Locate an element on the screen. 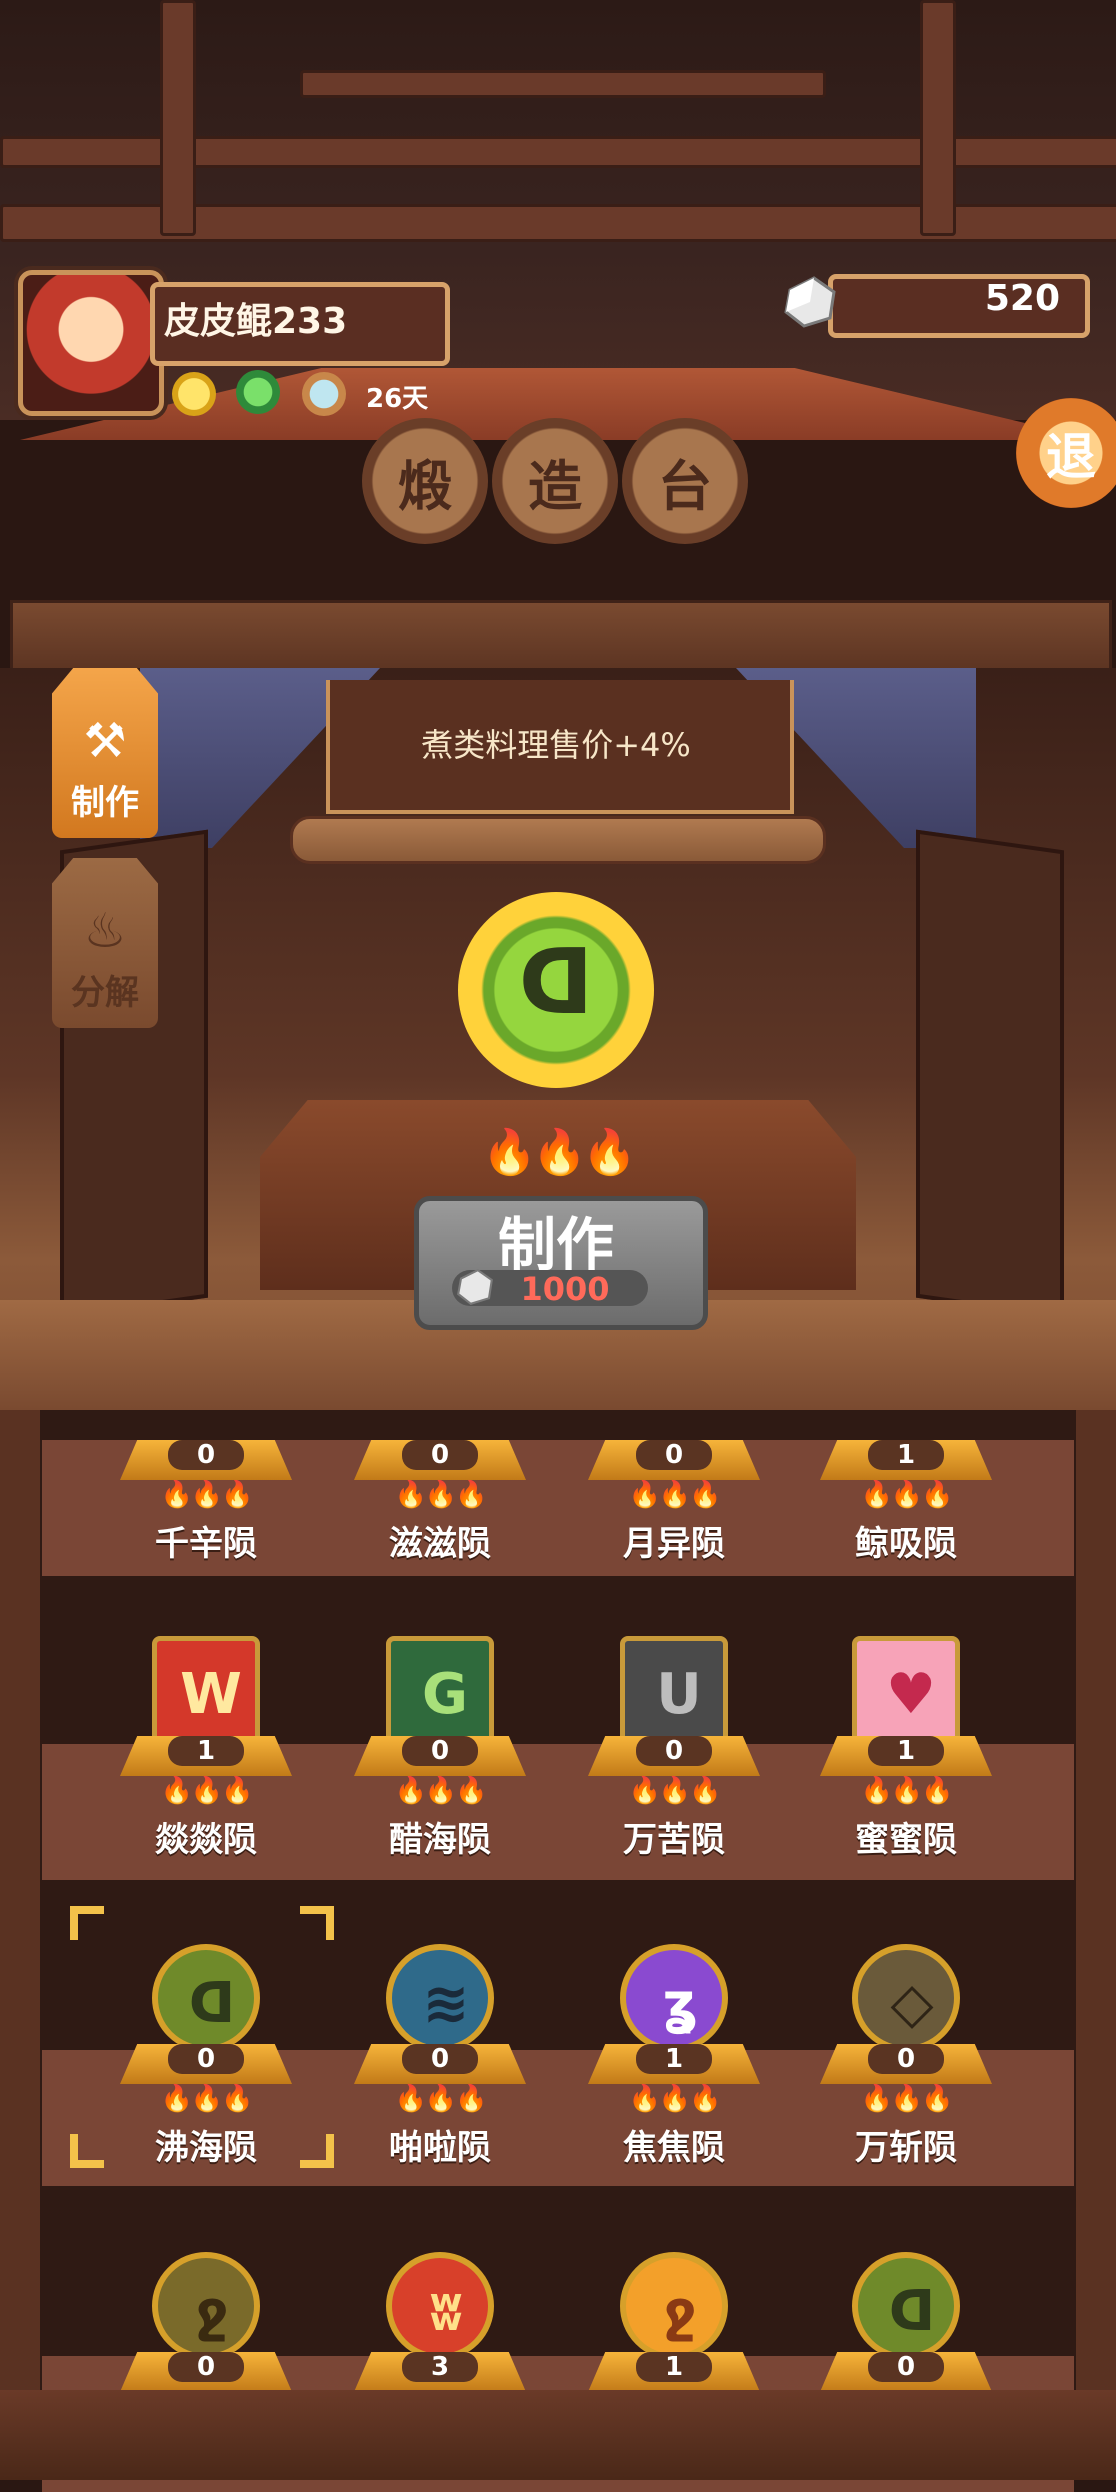 The height and width of the screenshot is (2492, 1116). item-name: 醋海陨 is located at coordinates (440, 1840).